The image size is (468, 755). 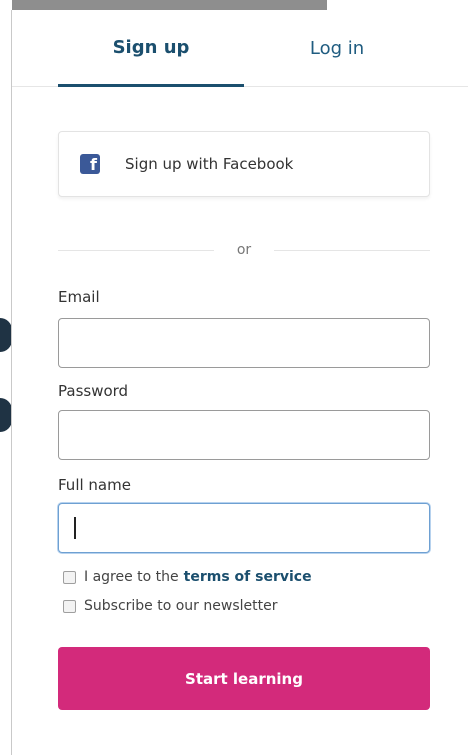 What do you see at coordinates (181, 606) in the screenshot?
I see `newsletter-label: Subscribe to our newsletter` at bounding box center [181, 606].